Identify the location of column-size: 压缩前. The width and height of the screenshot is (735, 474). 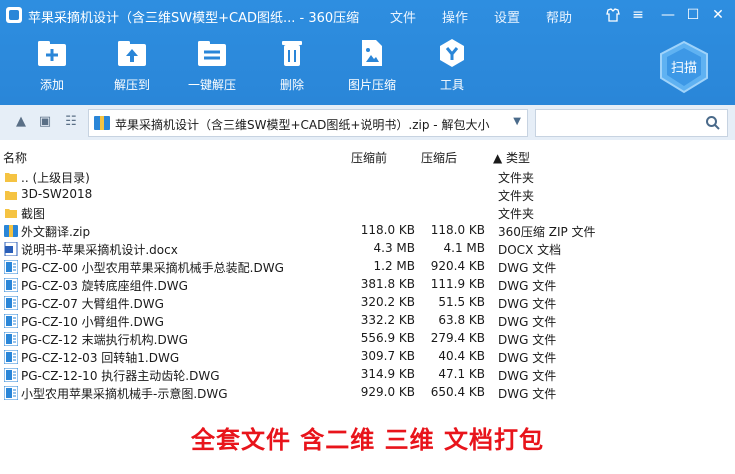
(369, 157).